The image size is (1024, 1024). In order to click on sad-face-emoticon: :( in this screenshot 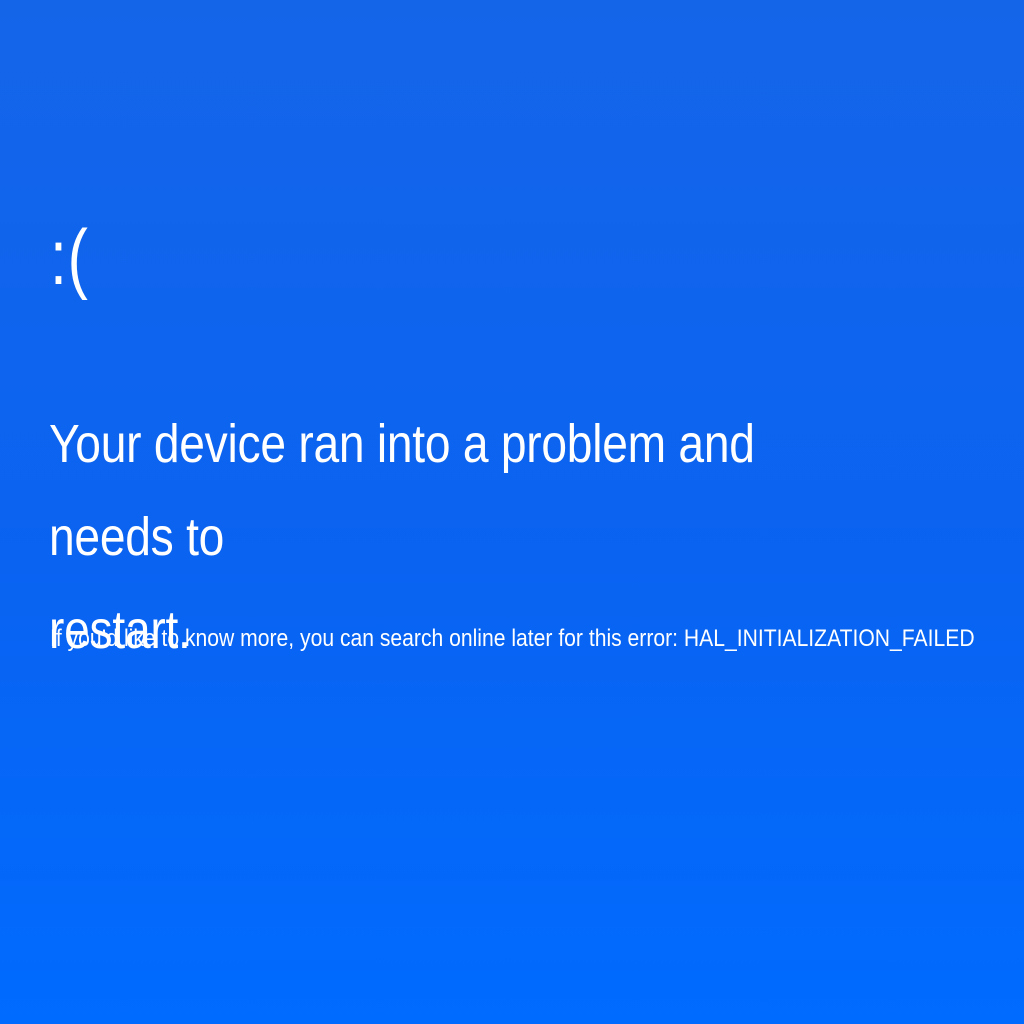, I will do `click(69, 257)`.